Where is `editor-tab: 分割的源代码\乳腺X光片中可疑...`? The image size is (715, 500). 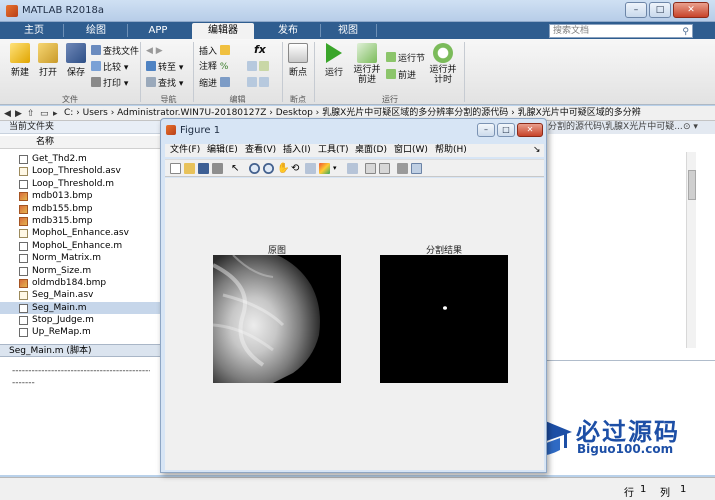 editor-tab: 分割的源代码\乳腺X光片中可疑... is located at coordinates (615, 127).